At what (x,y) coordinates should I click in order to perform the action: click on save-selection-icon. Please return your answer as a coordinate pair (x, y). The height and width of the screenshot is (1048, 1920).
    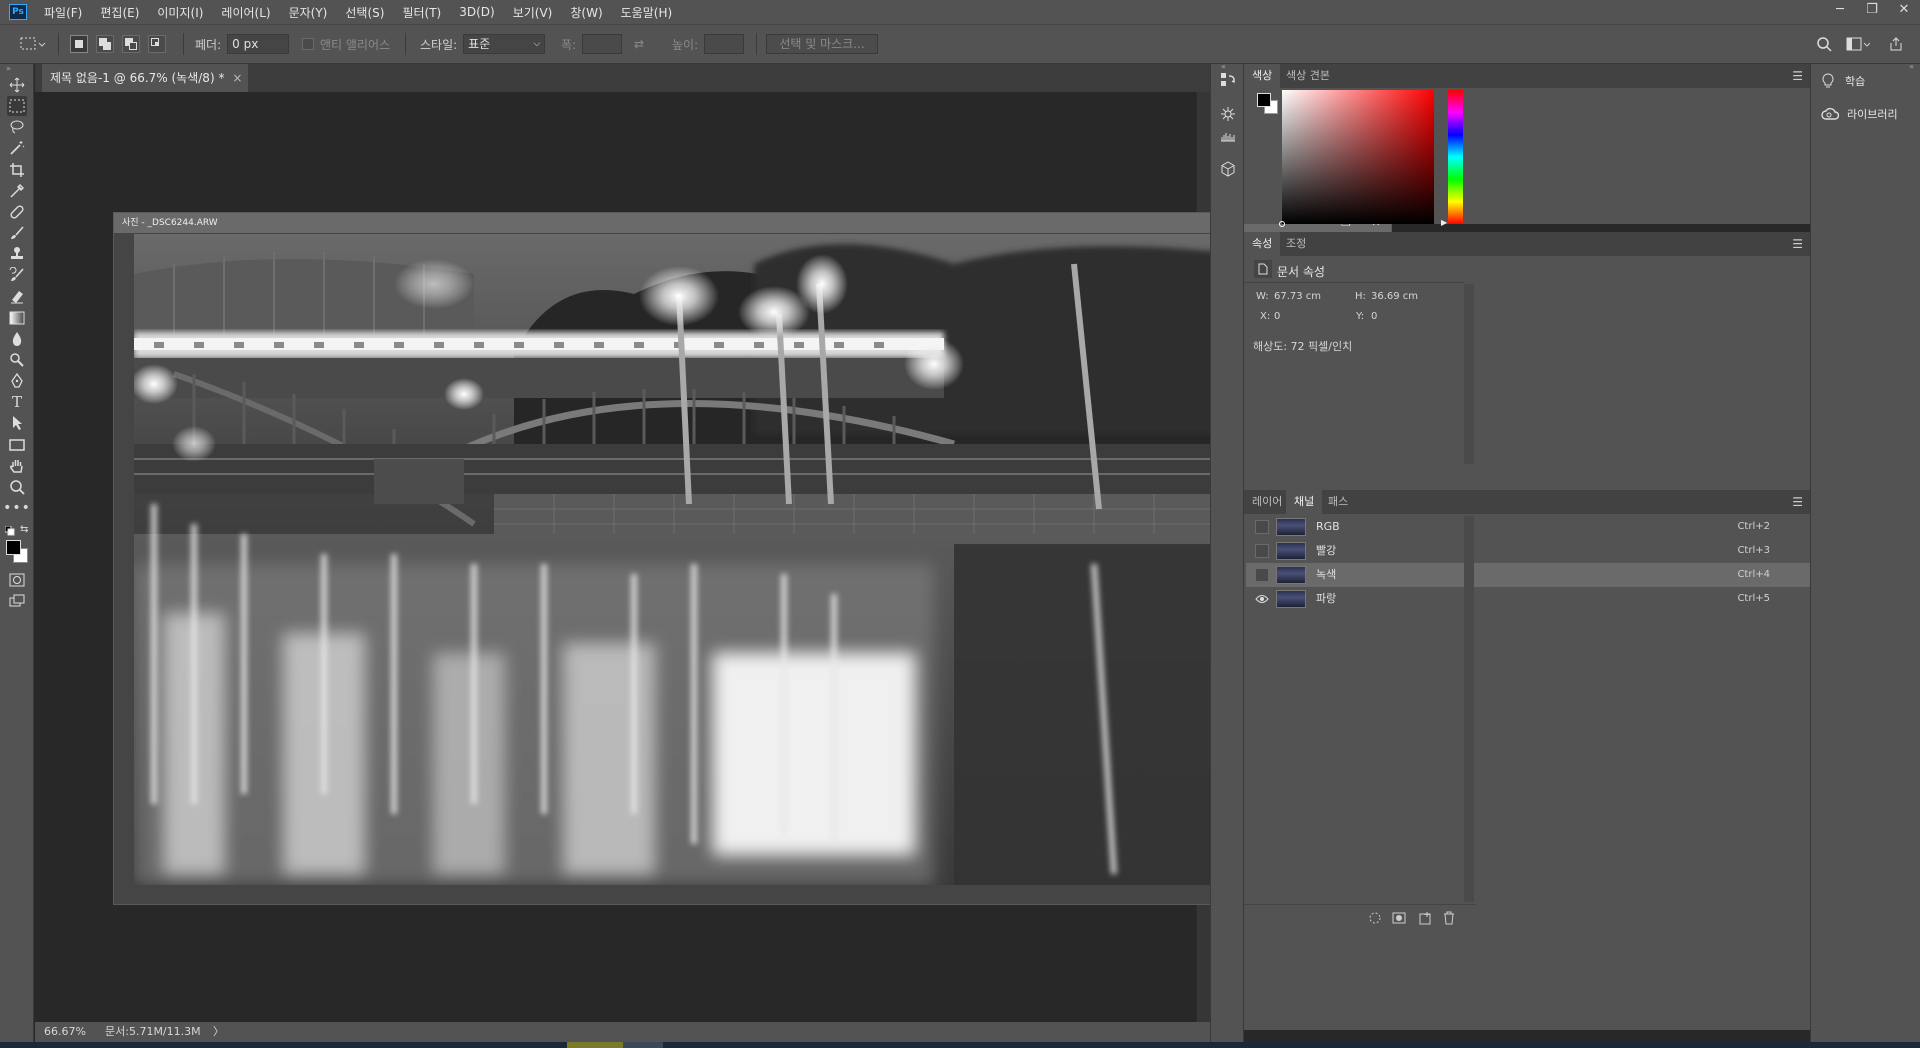
    Looking at the image, I should click on (1399, 919).